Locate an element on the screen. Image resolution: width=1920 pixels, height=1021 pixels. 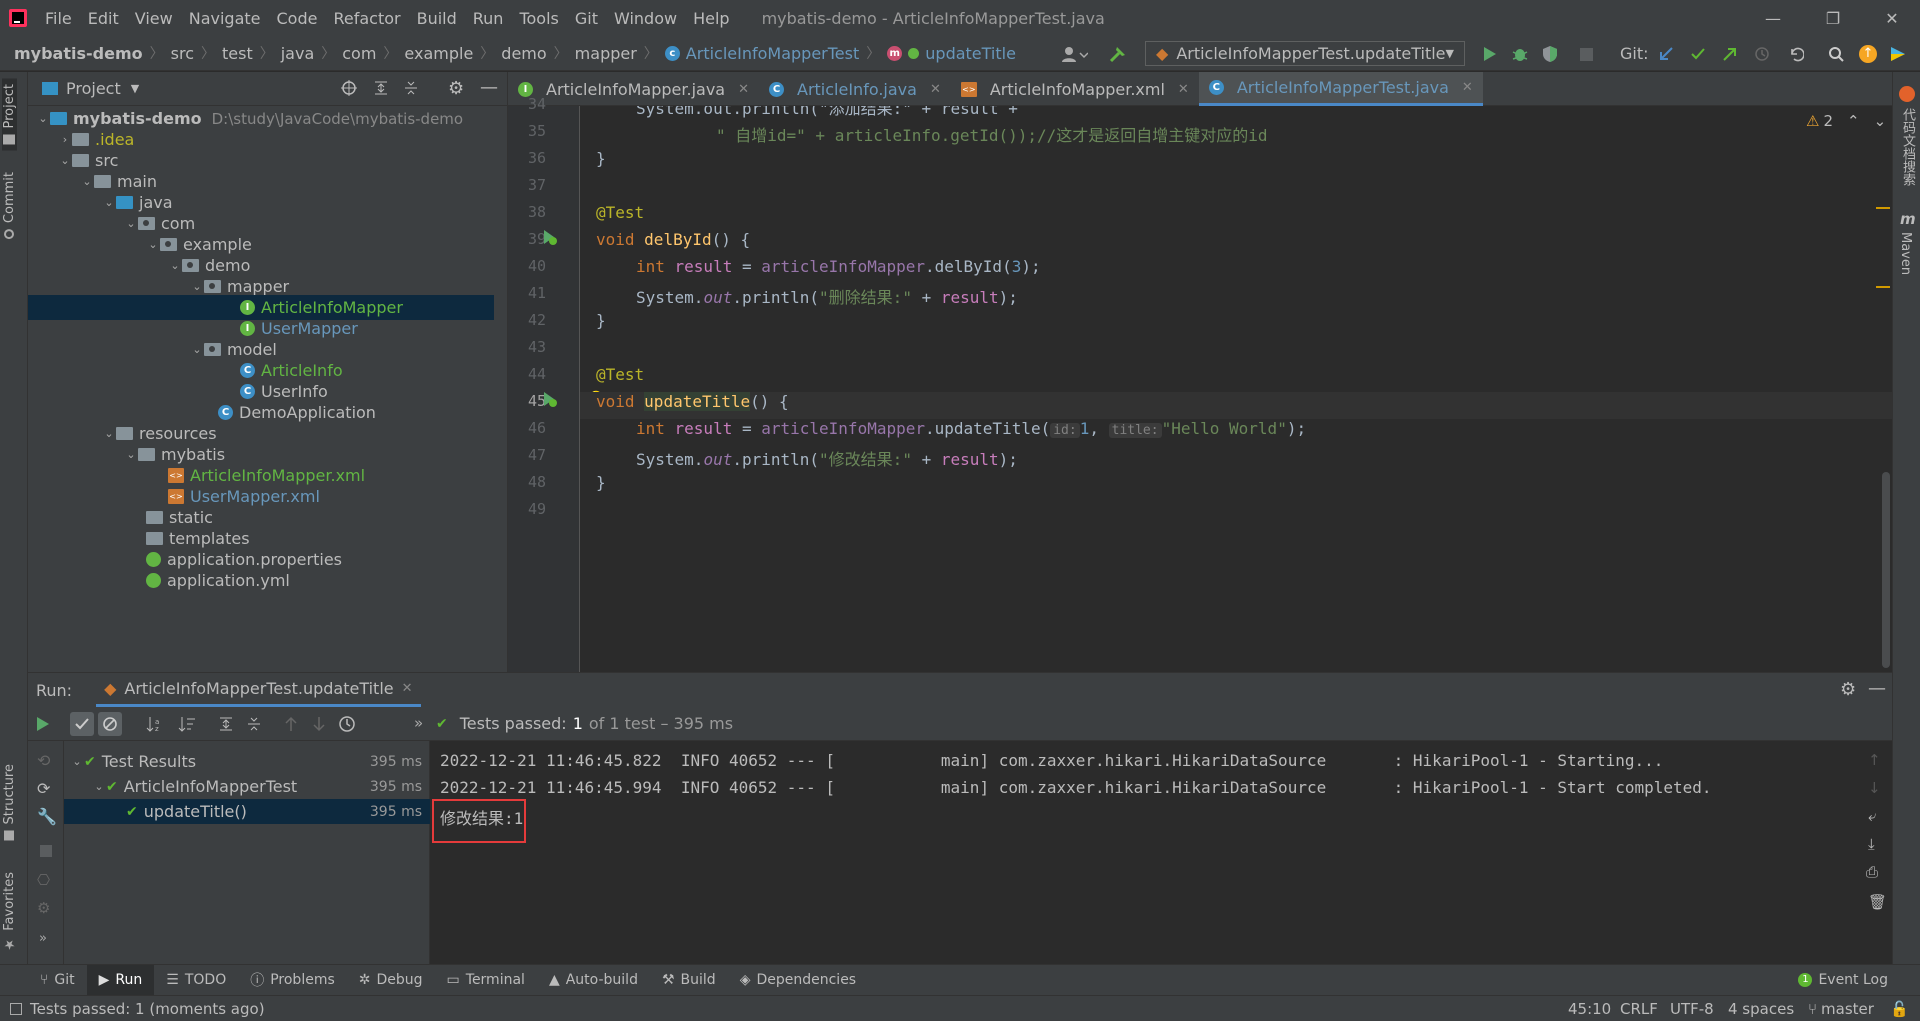
status-message: Tests passed: 1 (moments ago) is located at coordinates (147, 1009).